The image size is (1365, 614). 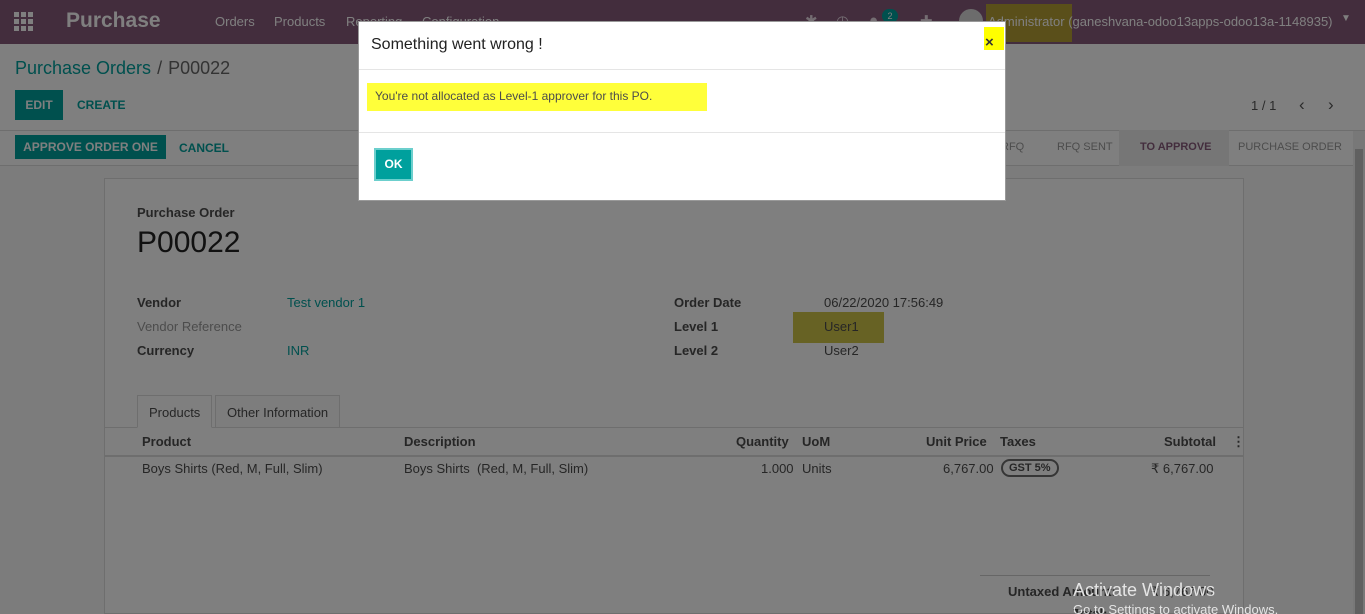 I want to click on dialog-title: Something went wrong !, so click(x=457, y=44).